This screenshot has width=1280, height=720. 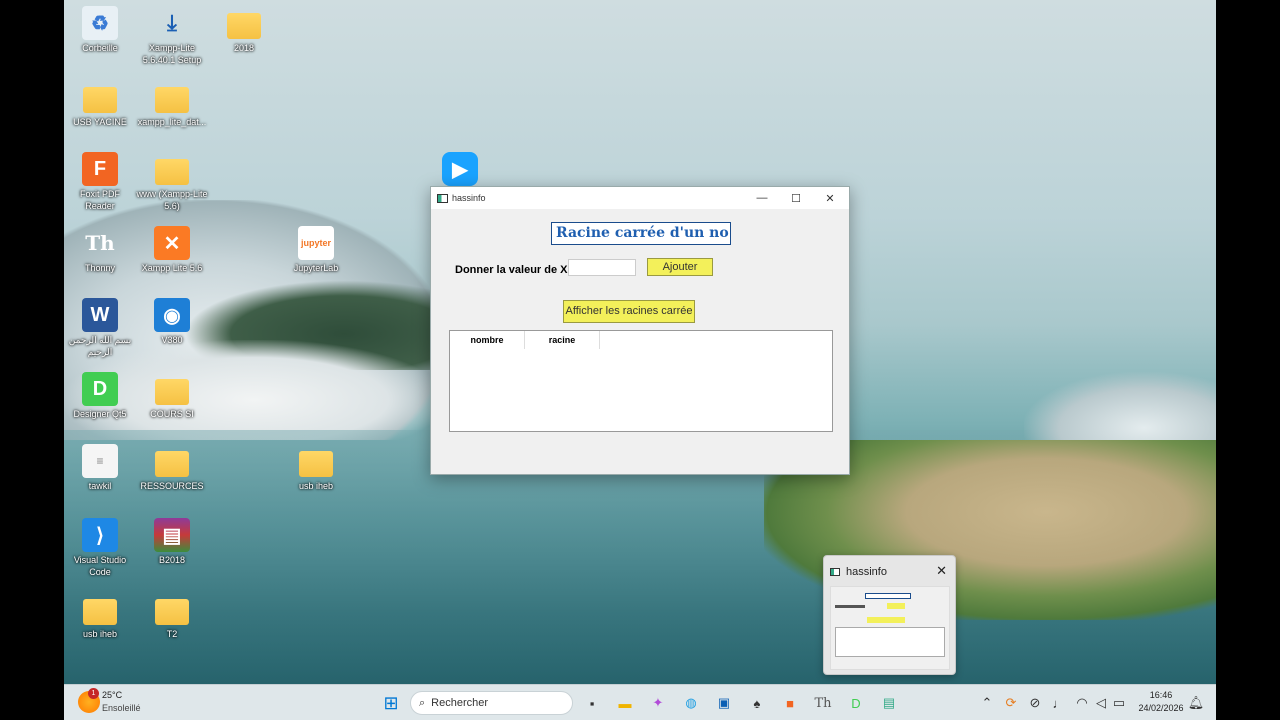 I want to click on desktop-icon-word-doc: W بسم الله الرحمن الرحيم, so click(x=100, y=328).